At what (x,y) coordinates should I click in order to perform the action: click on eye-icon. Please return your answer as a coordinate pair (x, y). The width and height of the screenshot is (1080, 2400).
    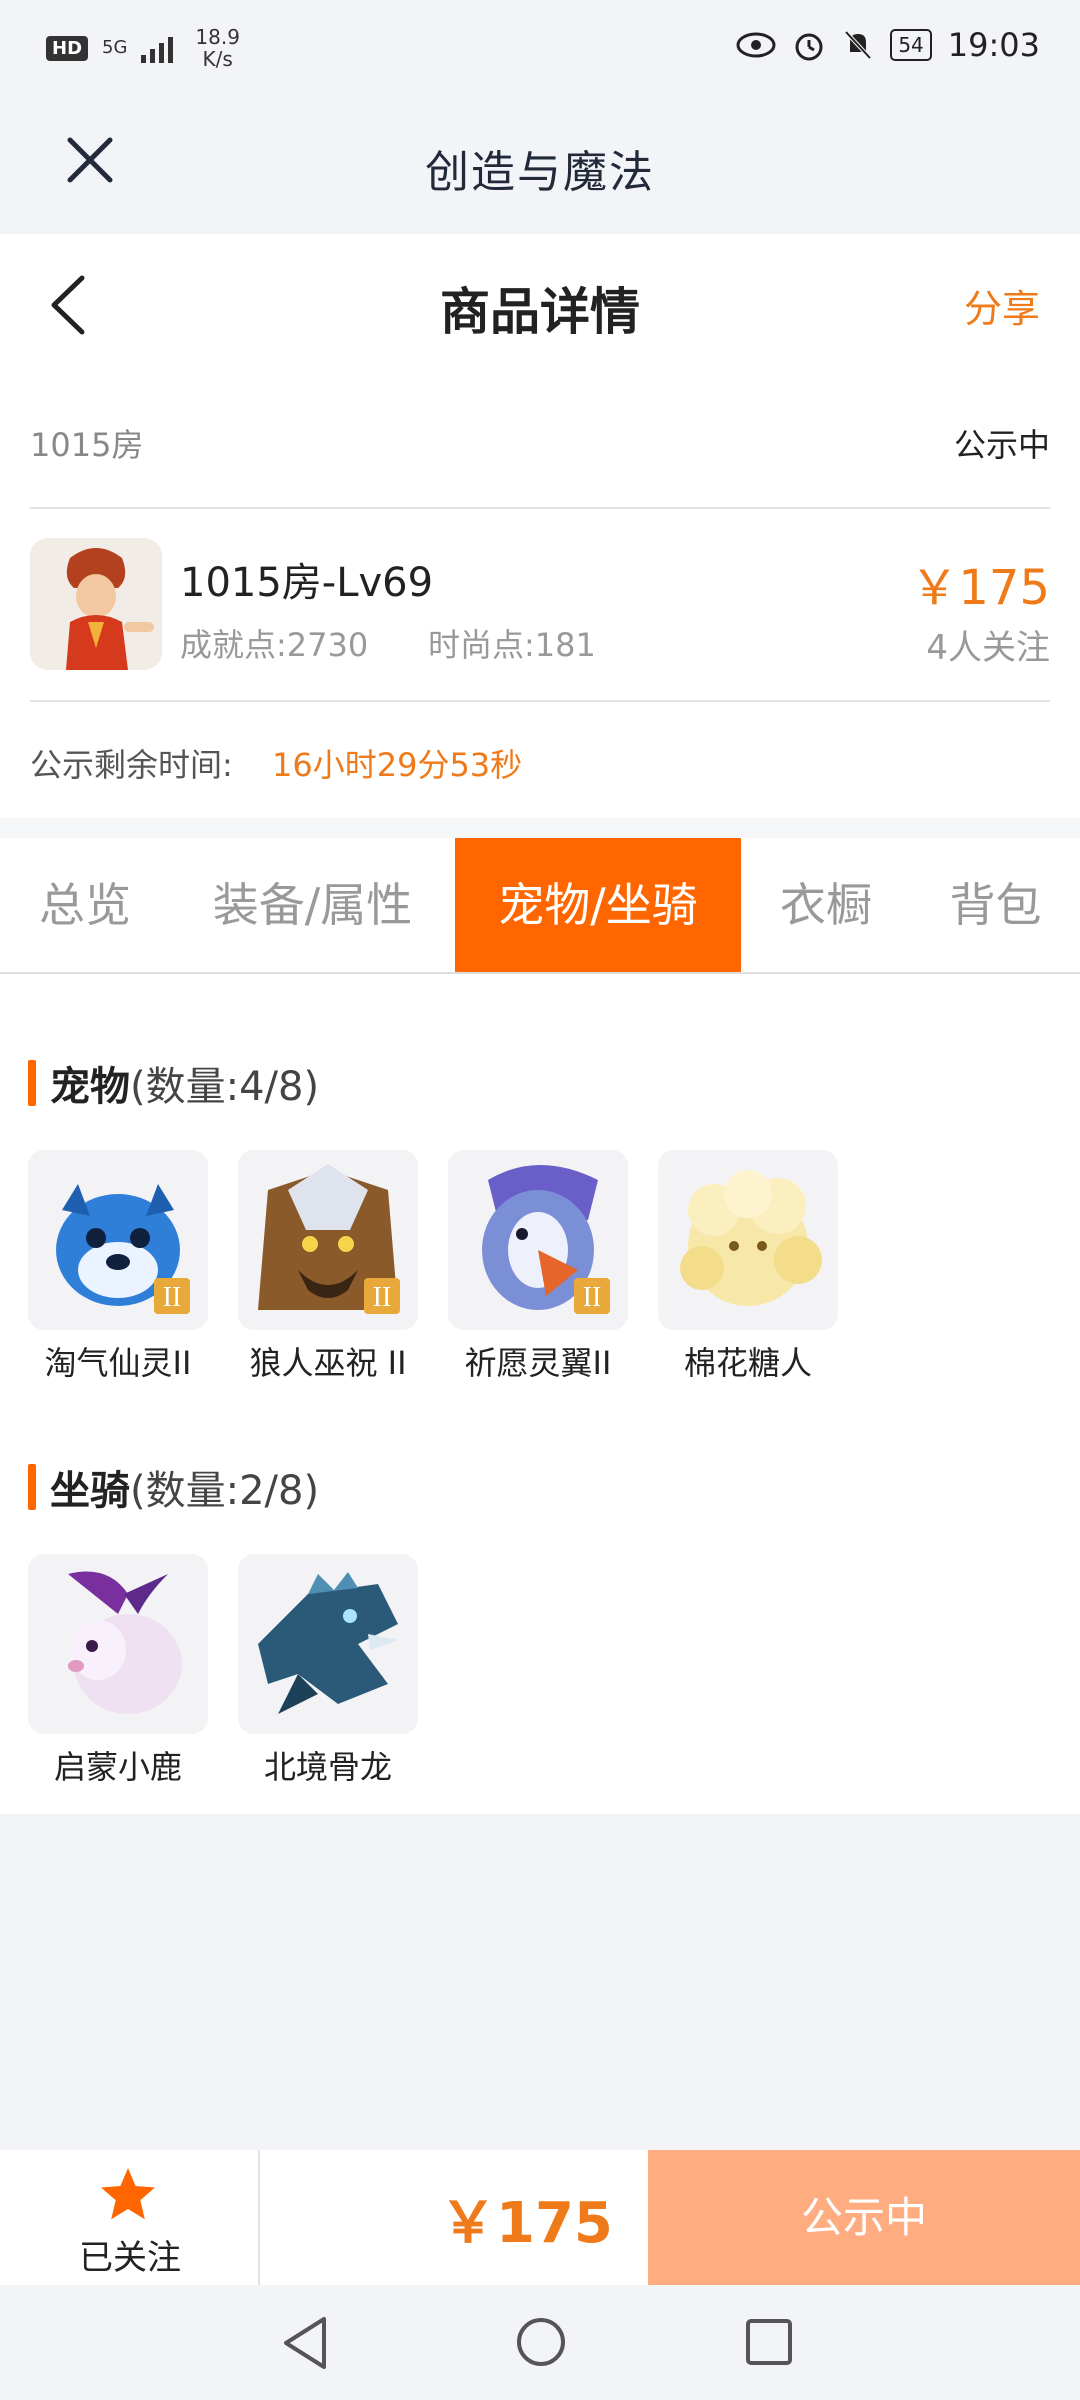
    Looking at the image, I should click on (756, 45).